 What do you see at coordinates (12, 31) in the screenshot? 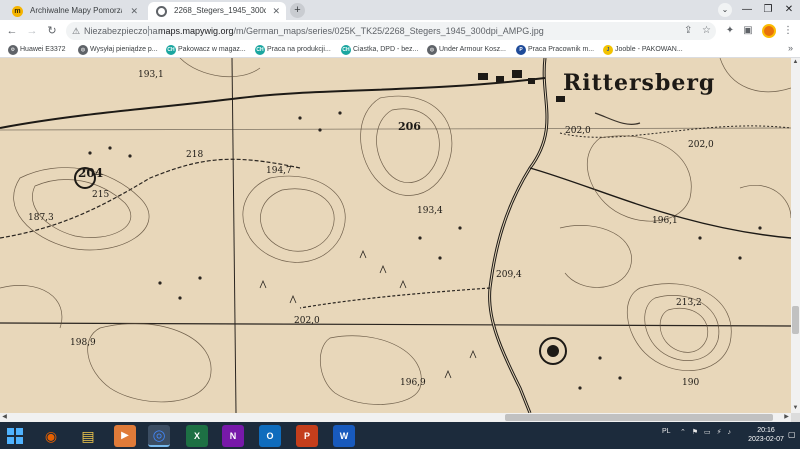
I see `back-button: ←` at bounding box center [12, 31].